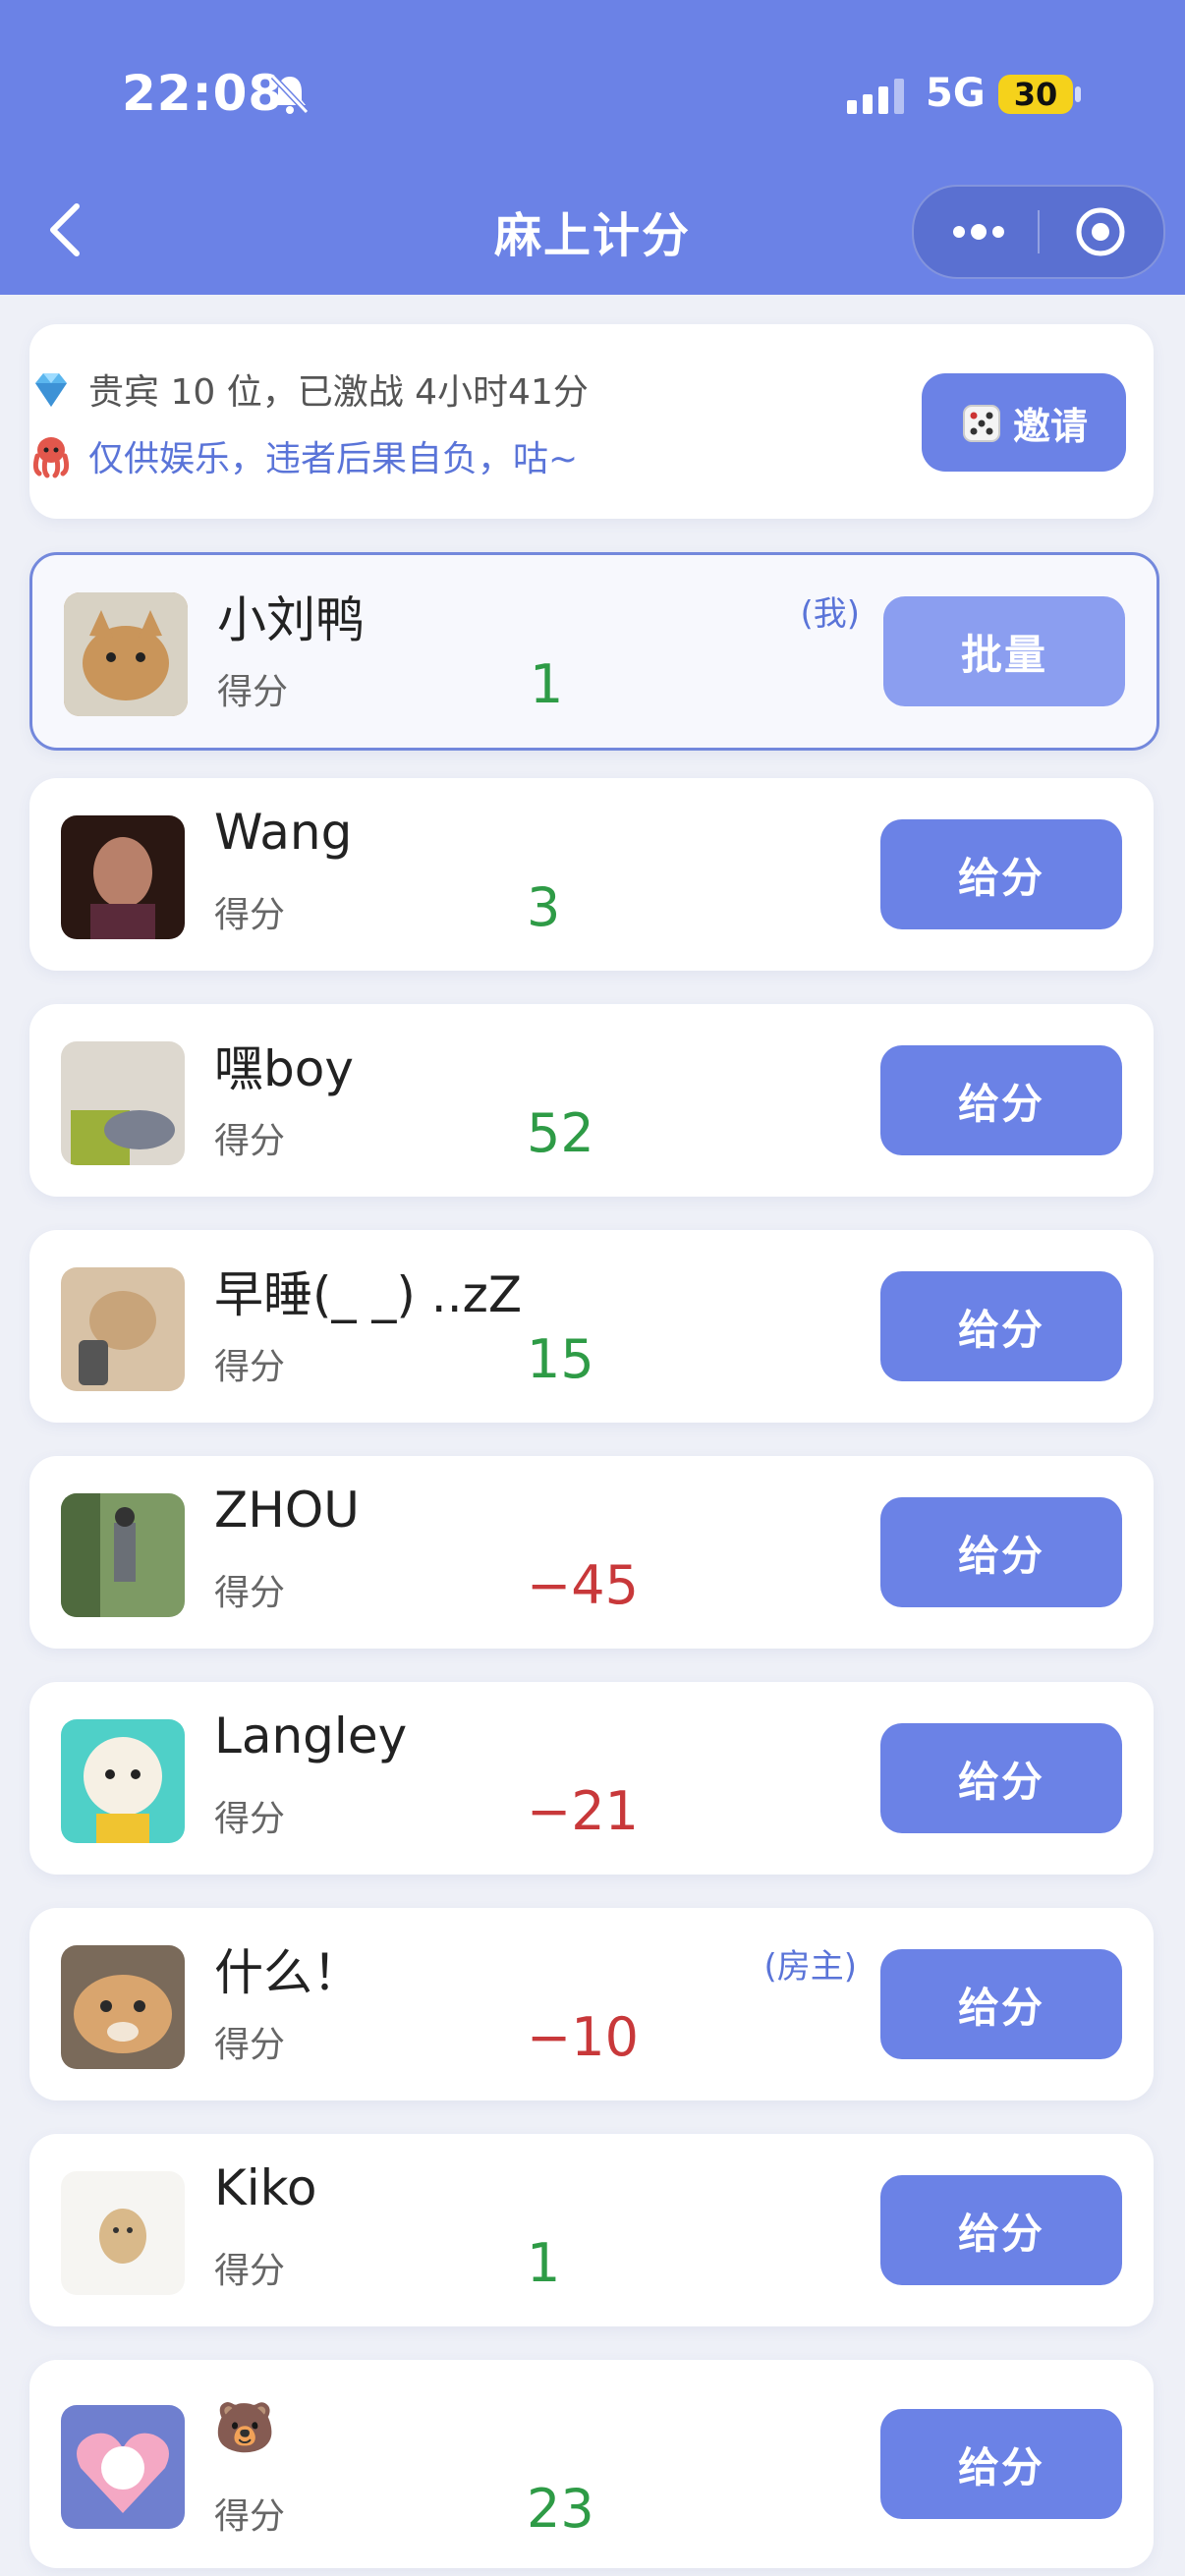 Image resolution: width=1185 pixels, height=2576 pixels. I want to click on invite-label: 邀请, so click(1050, 426).